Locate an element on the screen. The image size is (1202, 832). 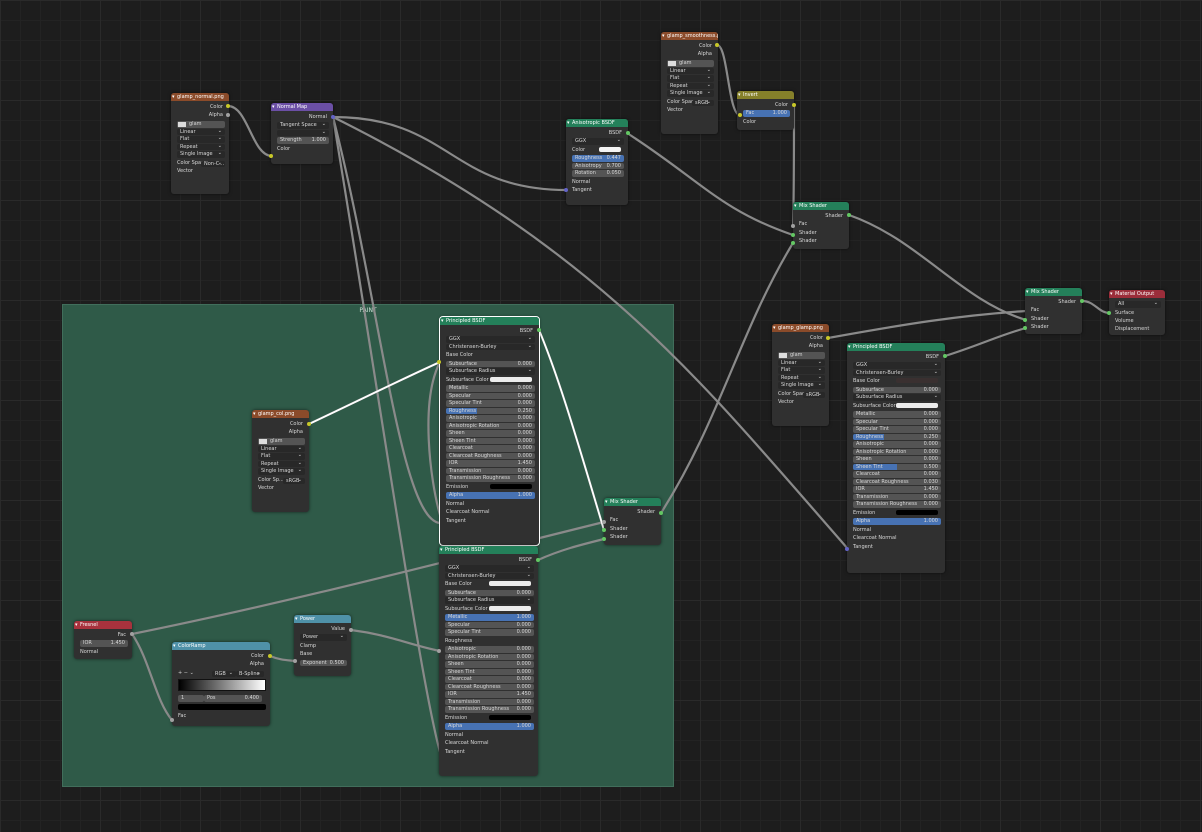
sheen-tint-field: Sheen Tint 0.500 is located at coordinates (897, 467).